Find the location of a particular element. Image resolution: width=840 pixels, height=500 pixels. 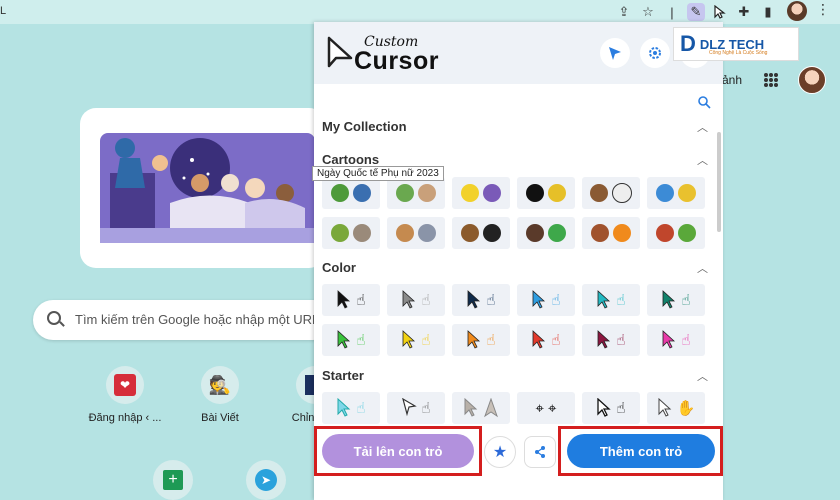

images-link: ảnh is located at coordinates (732, 80).